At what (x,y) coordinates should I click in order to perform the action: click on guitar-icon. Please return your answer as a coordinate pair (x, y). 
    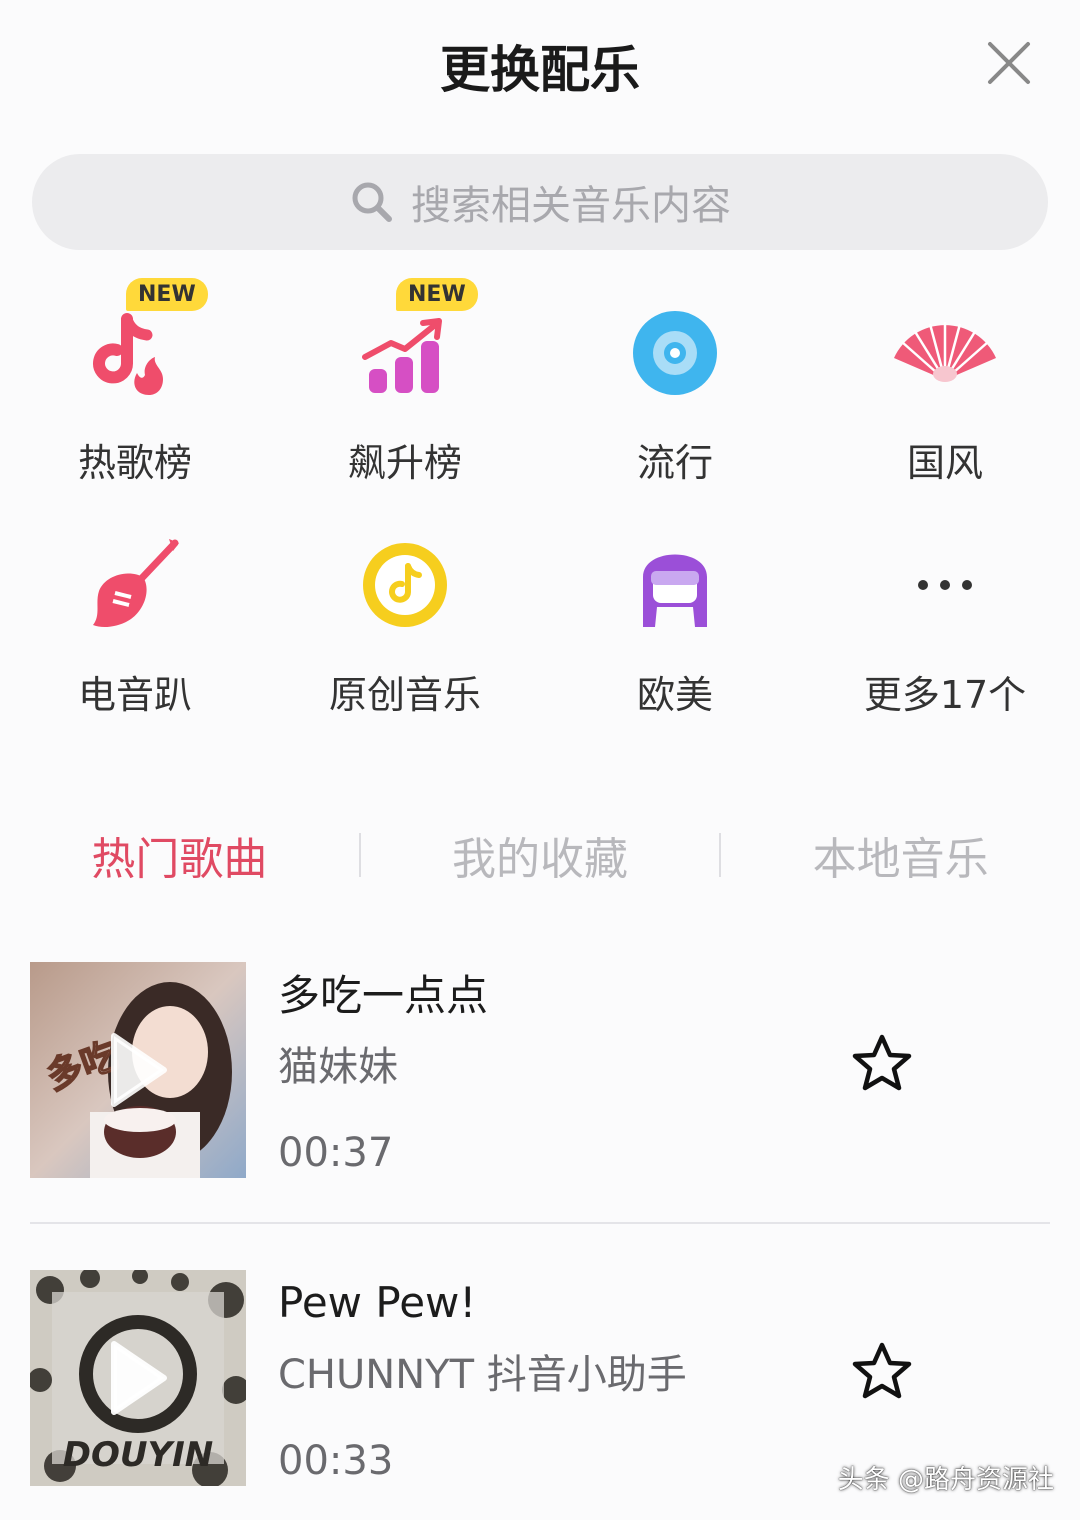
    Looking at the image, I should click on (136, 583).